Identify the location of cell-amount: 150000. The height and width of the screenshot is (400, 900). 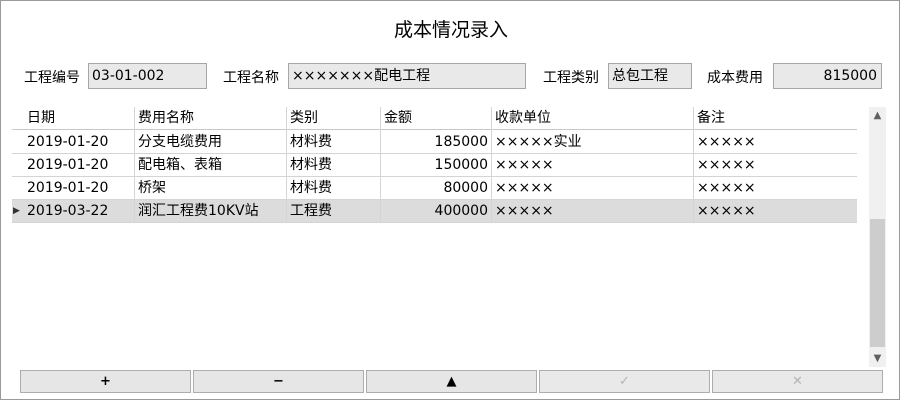
(461, 165).